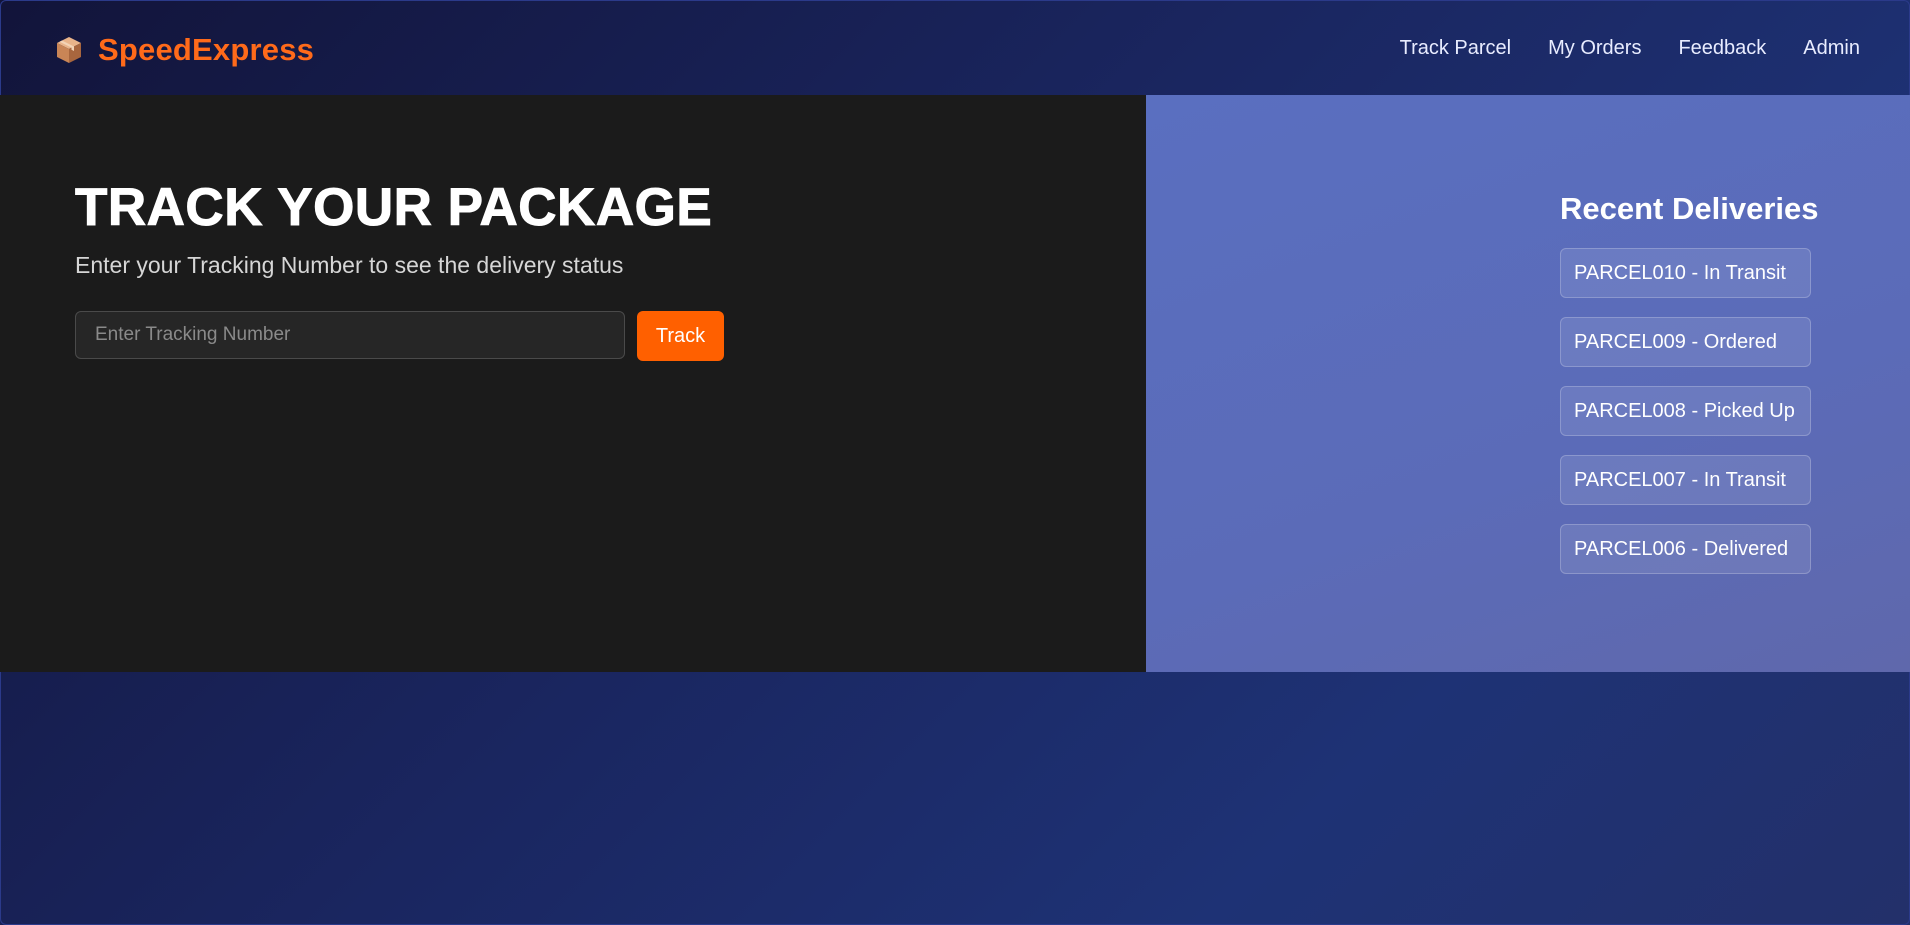  What do you see at coordinates (69, 50) in the screenshot?
I see `package-icon` at bounding box center [69, 50].